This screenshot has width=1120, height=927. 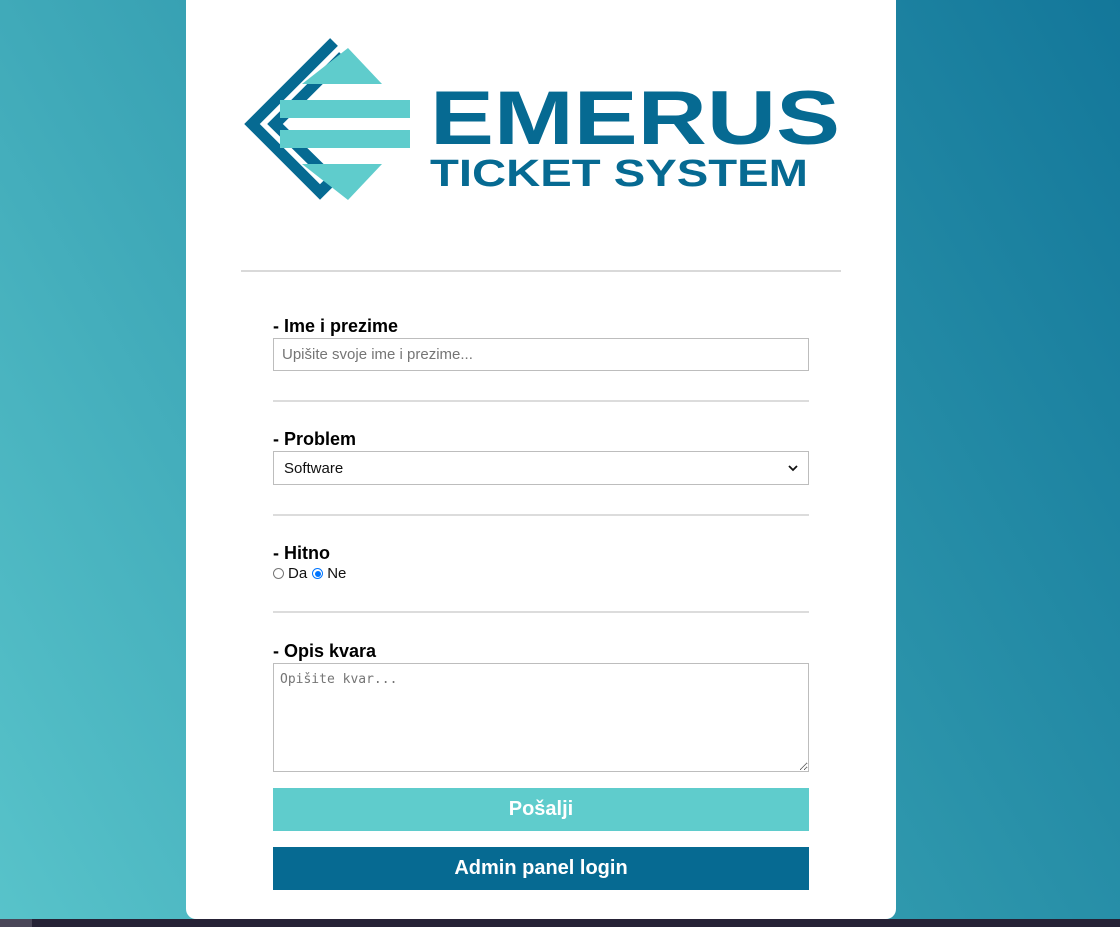 I want to click on urgent-separator, so click(x=541, y=612).